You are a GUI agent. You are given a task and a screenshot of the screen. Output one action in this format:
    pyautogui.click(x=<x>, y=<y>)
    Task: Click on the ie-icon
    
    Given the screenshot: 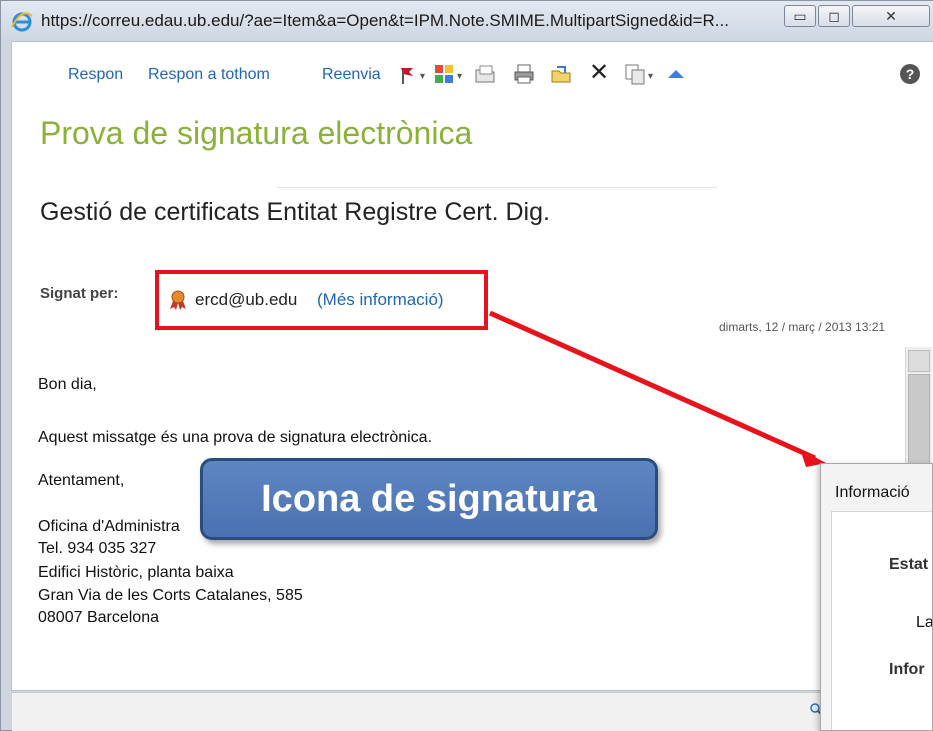 What is the action you would take?
    pyautogui.click(x=22, y=22)
    